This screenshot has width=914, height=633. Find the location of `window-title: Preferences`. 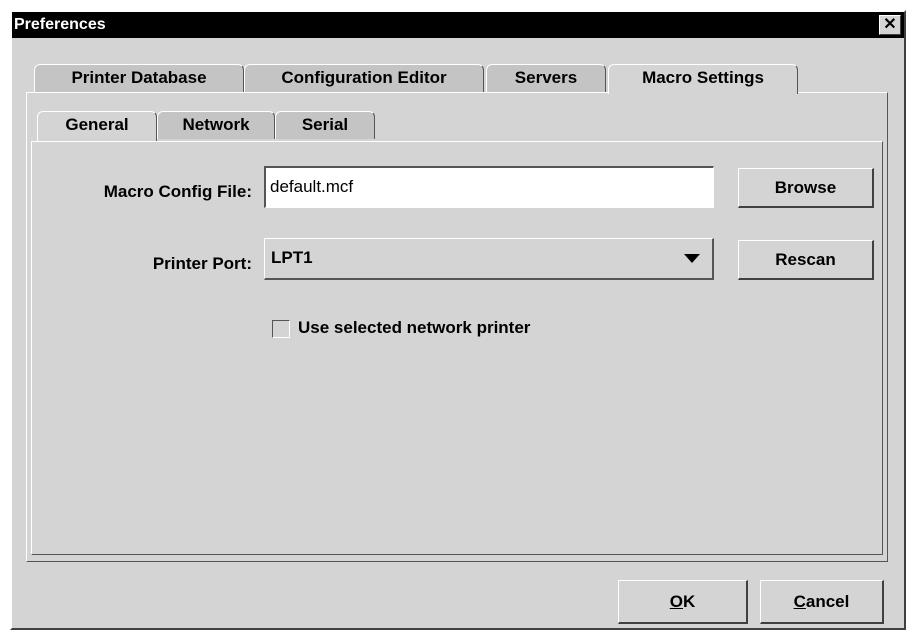

window-title: Preferences is located at coordinates (60, 24).